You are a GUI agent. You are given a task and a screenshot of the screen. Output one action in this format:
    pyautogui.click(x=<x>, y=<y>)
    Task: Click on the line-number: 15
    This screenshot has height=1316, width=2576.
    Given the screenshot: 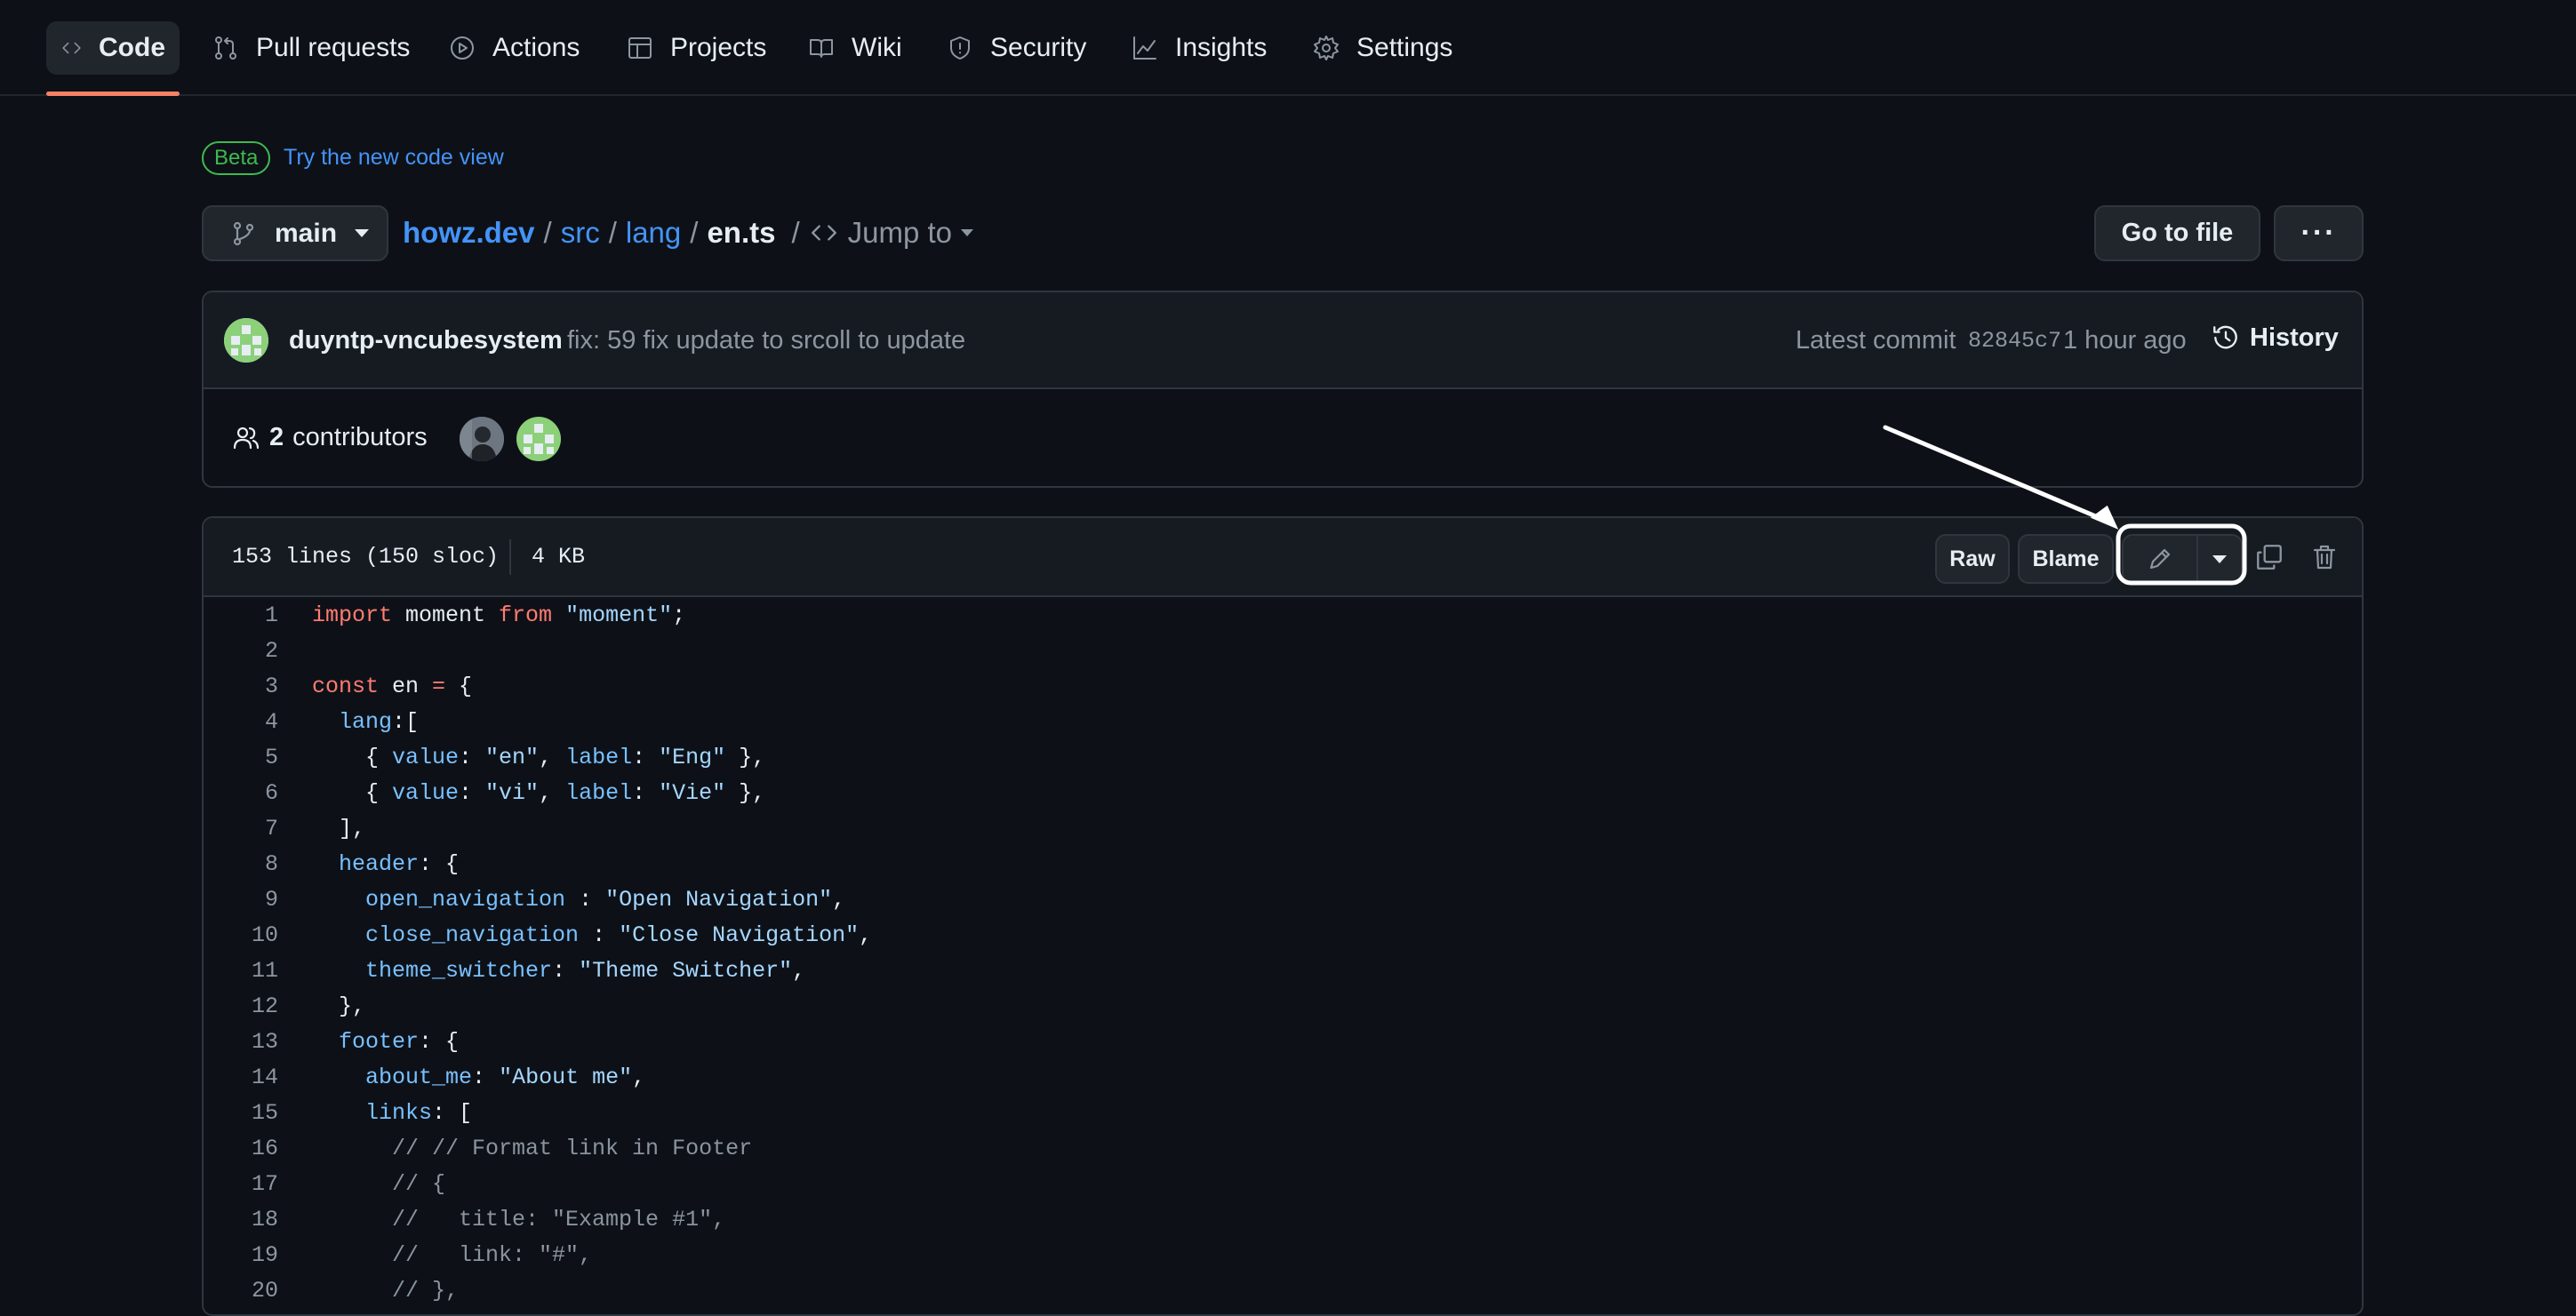 What is the action you would take?
    pyautogui.click(x=241, y=1113)
    